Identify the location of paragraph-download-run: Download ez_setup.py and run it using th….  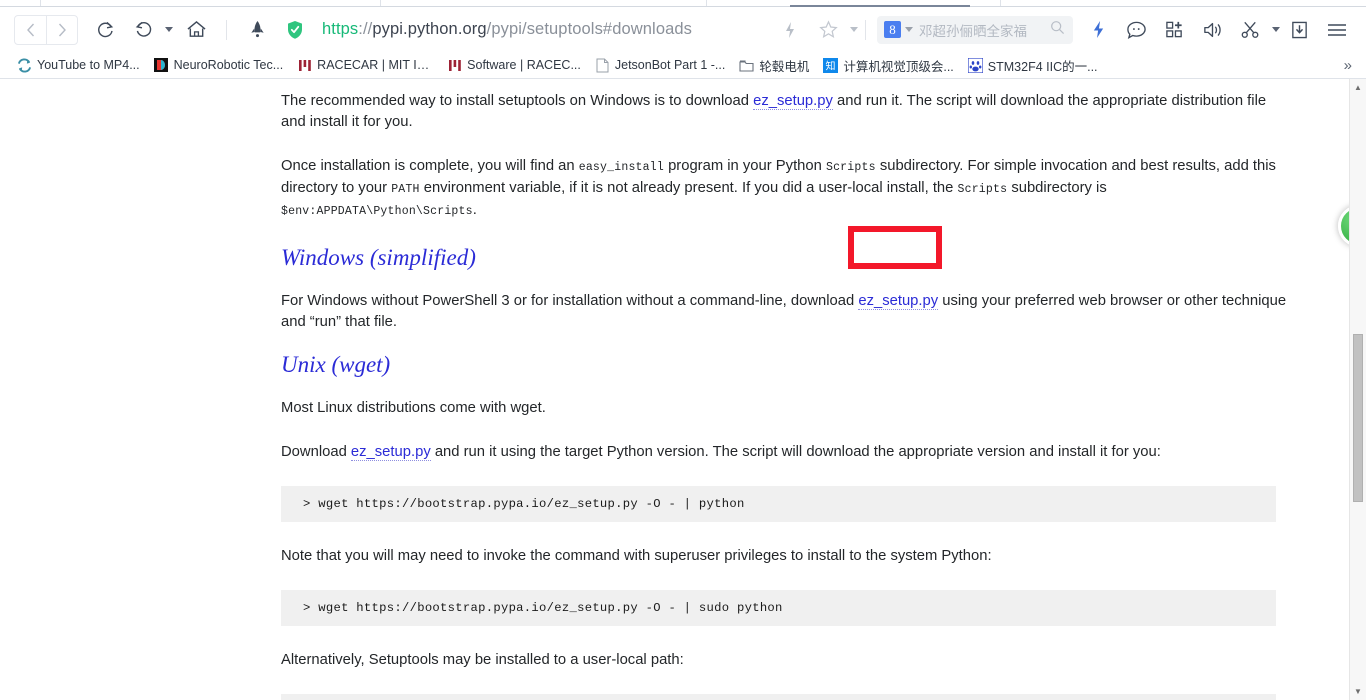
(786, 452).